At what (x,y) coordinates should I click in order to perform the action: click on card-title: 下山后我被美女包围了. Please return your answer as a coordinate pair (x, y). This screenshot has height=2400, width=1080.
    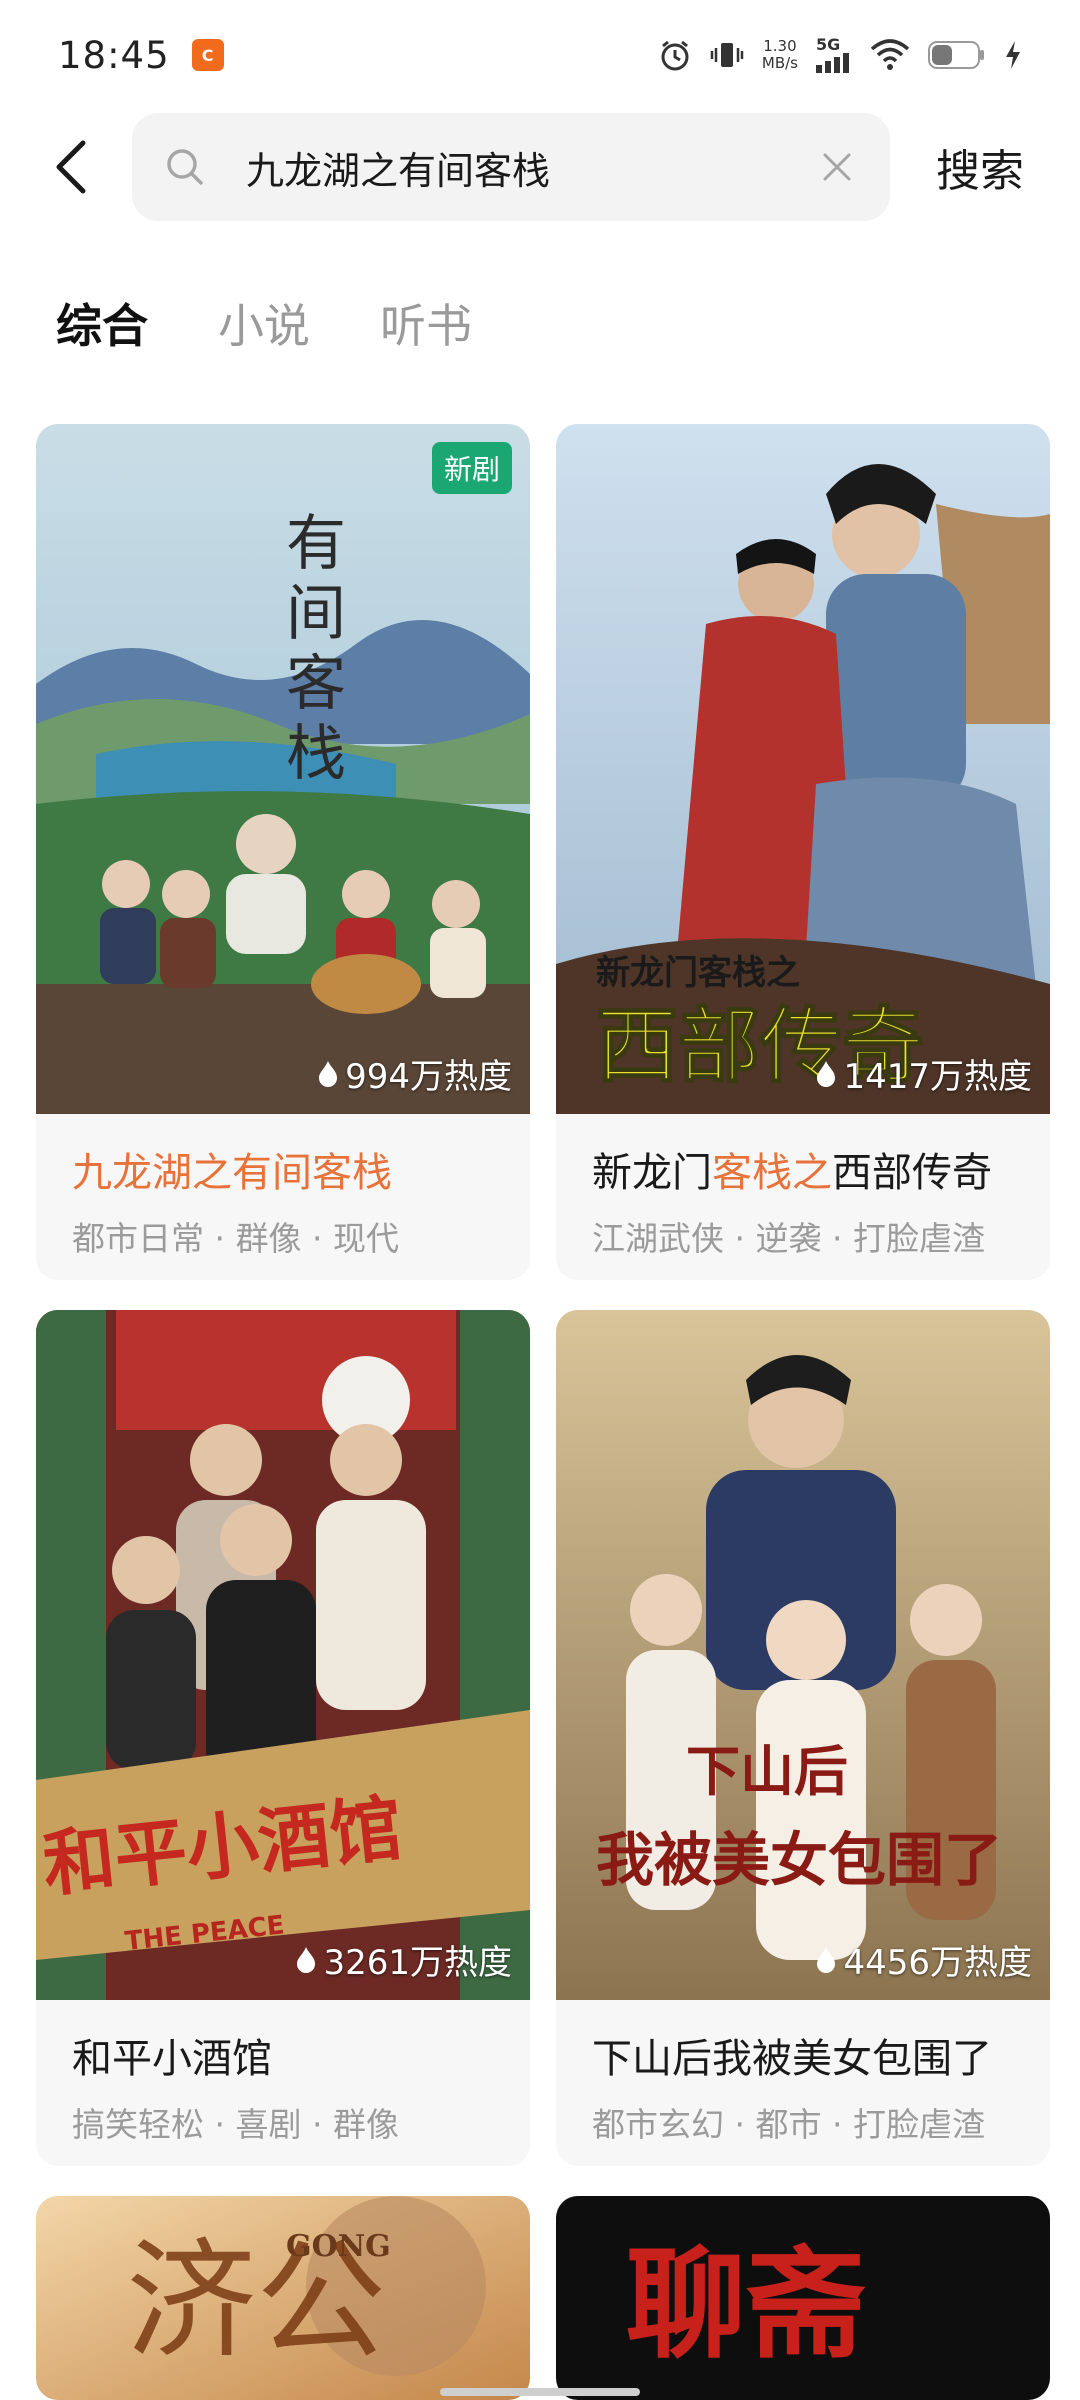
    Looking at the image, I should click on (792, 2059).